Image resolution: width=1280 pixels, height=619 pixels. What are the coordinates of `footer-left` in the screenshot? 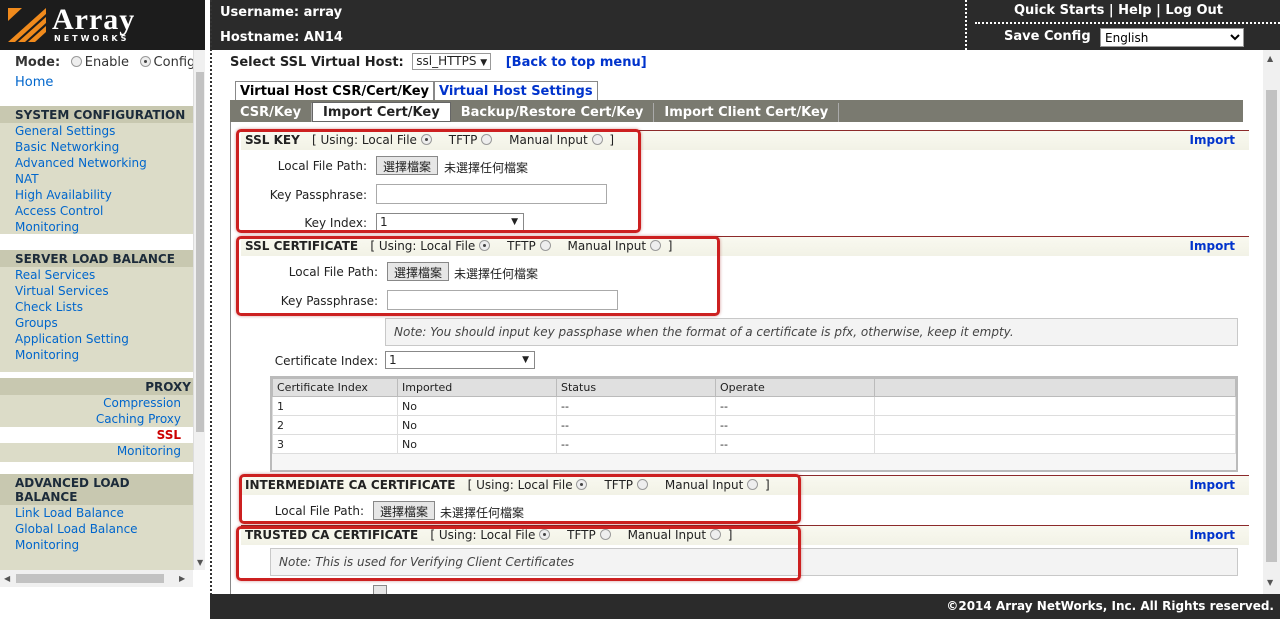 It's located at (102, 606).